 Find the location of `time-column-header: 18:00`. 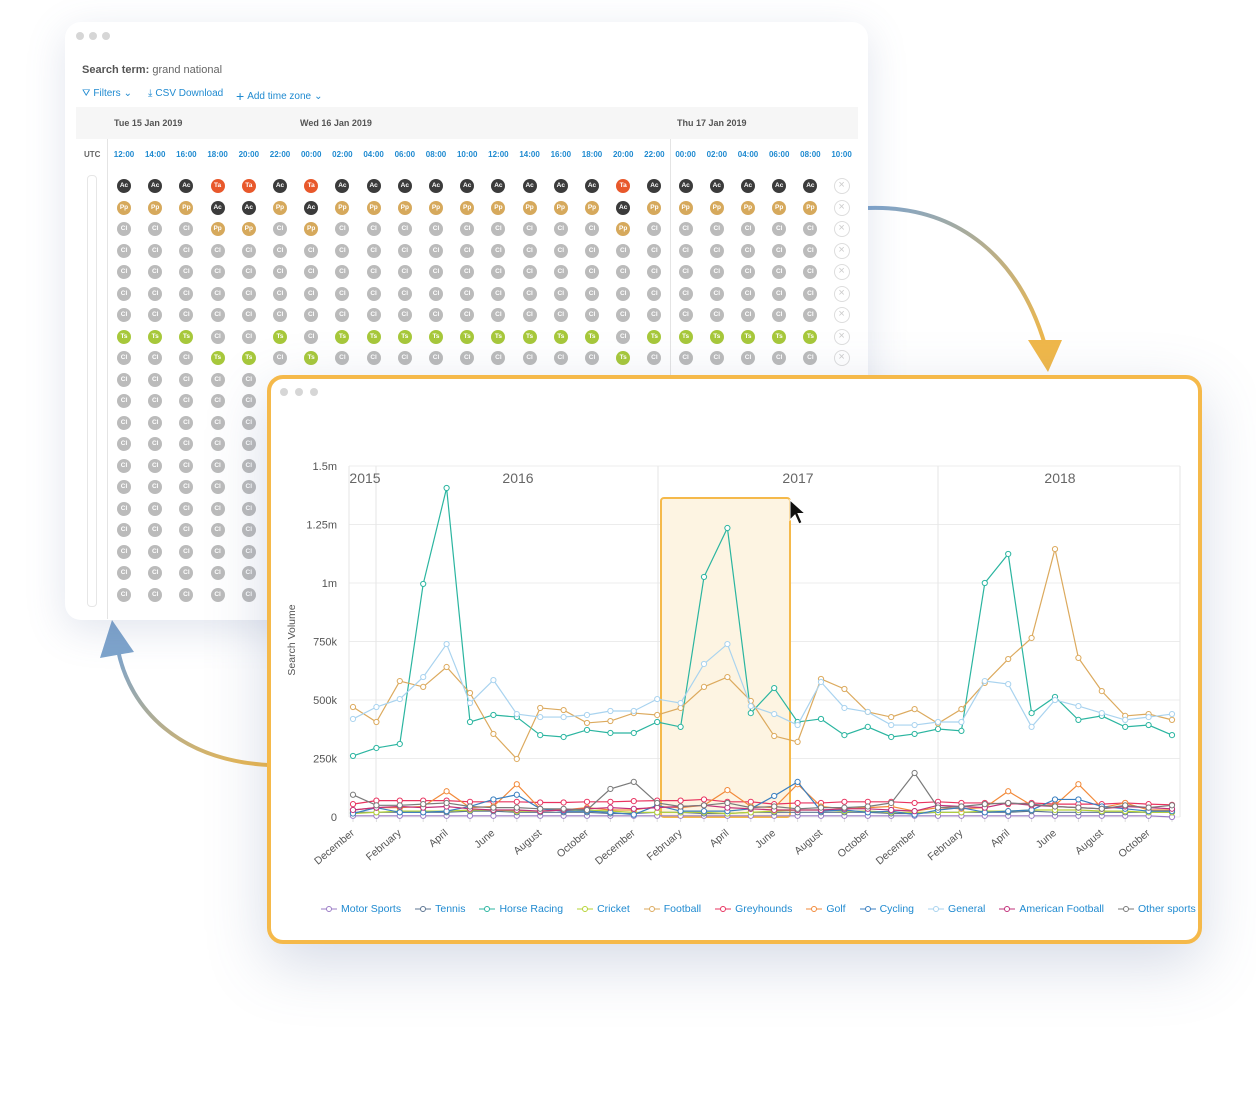

time-column-header: 18:00 is located at coordinates (592, 154).